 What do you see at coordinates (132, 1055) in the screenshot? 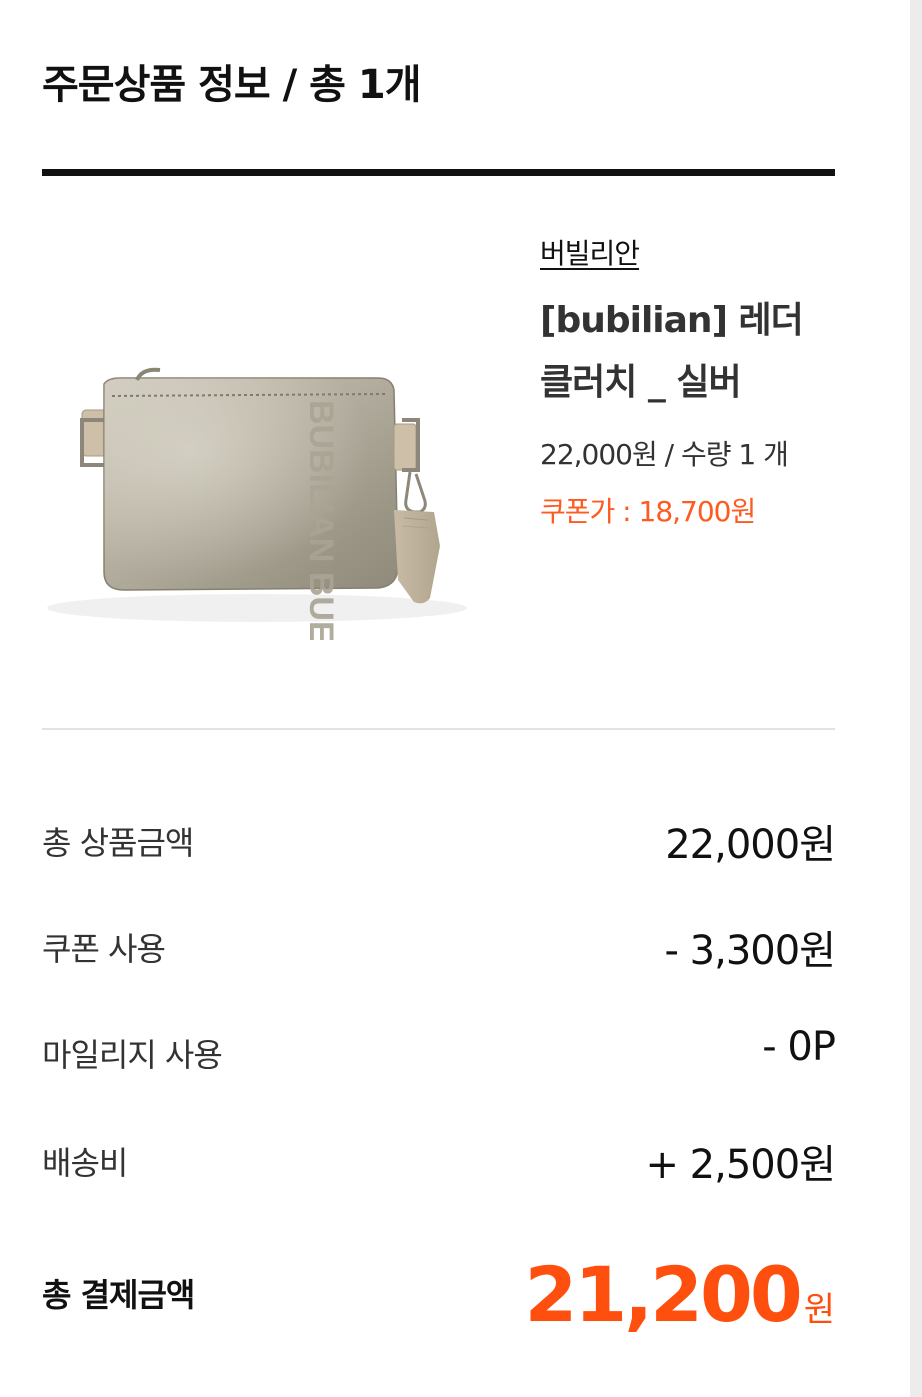
I see `summary-label: 마일리지 사용` at bounding box center [132, 1055].